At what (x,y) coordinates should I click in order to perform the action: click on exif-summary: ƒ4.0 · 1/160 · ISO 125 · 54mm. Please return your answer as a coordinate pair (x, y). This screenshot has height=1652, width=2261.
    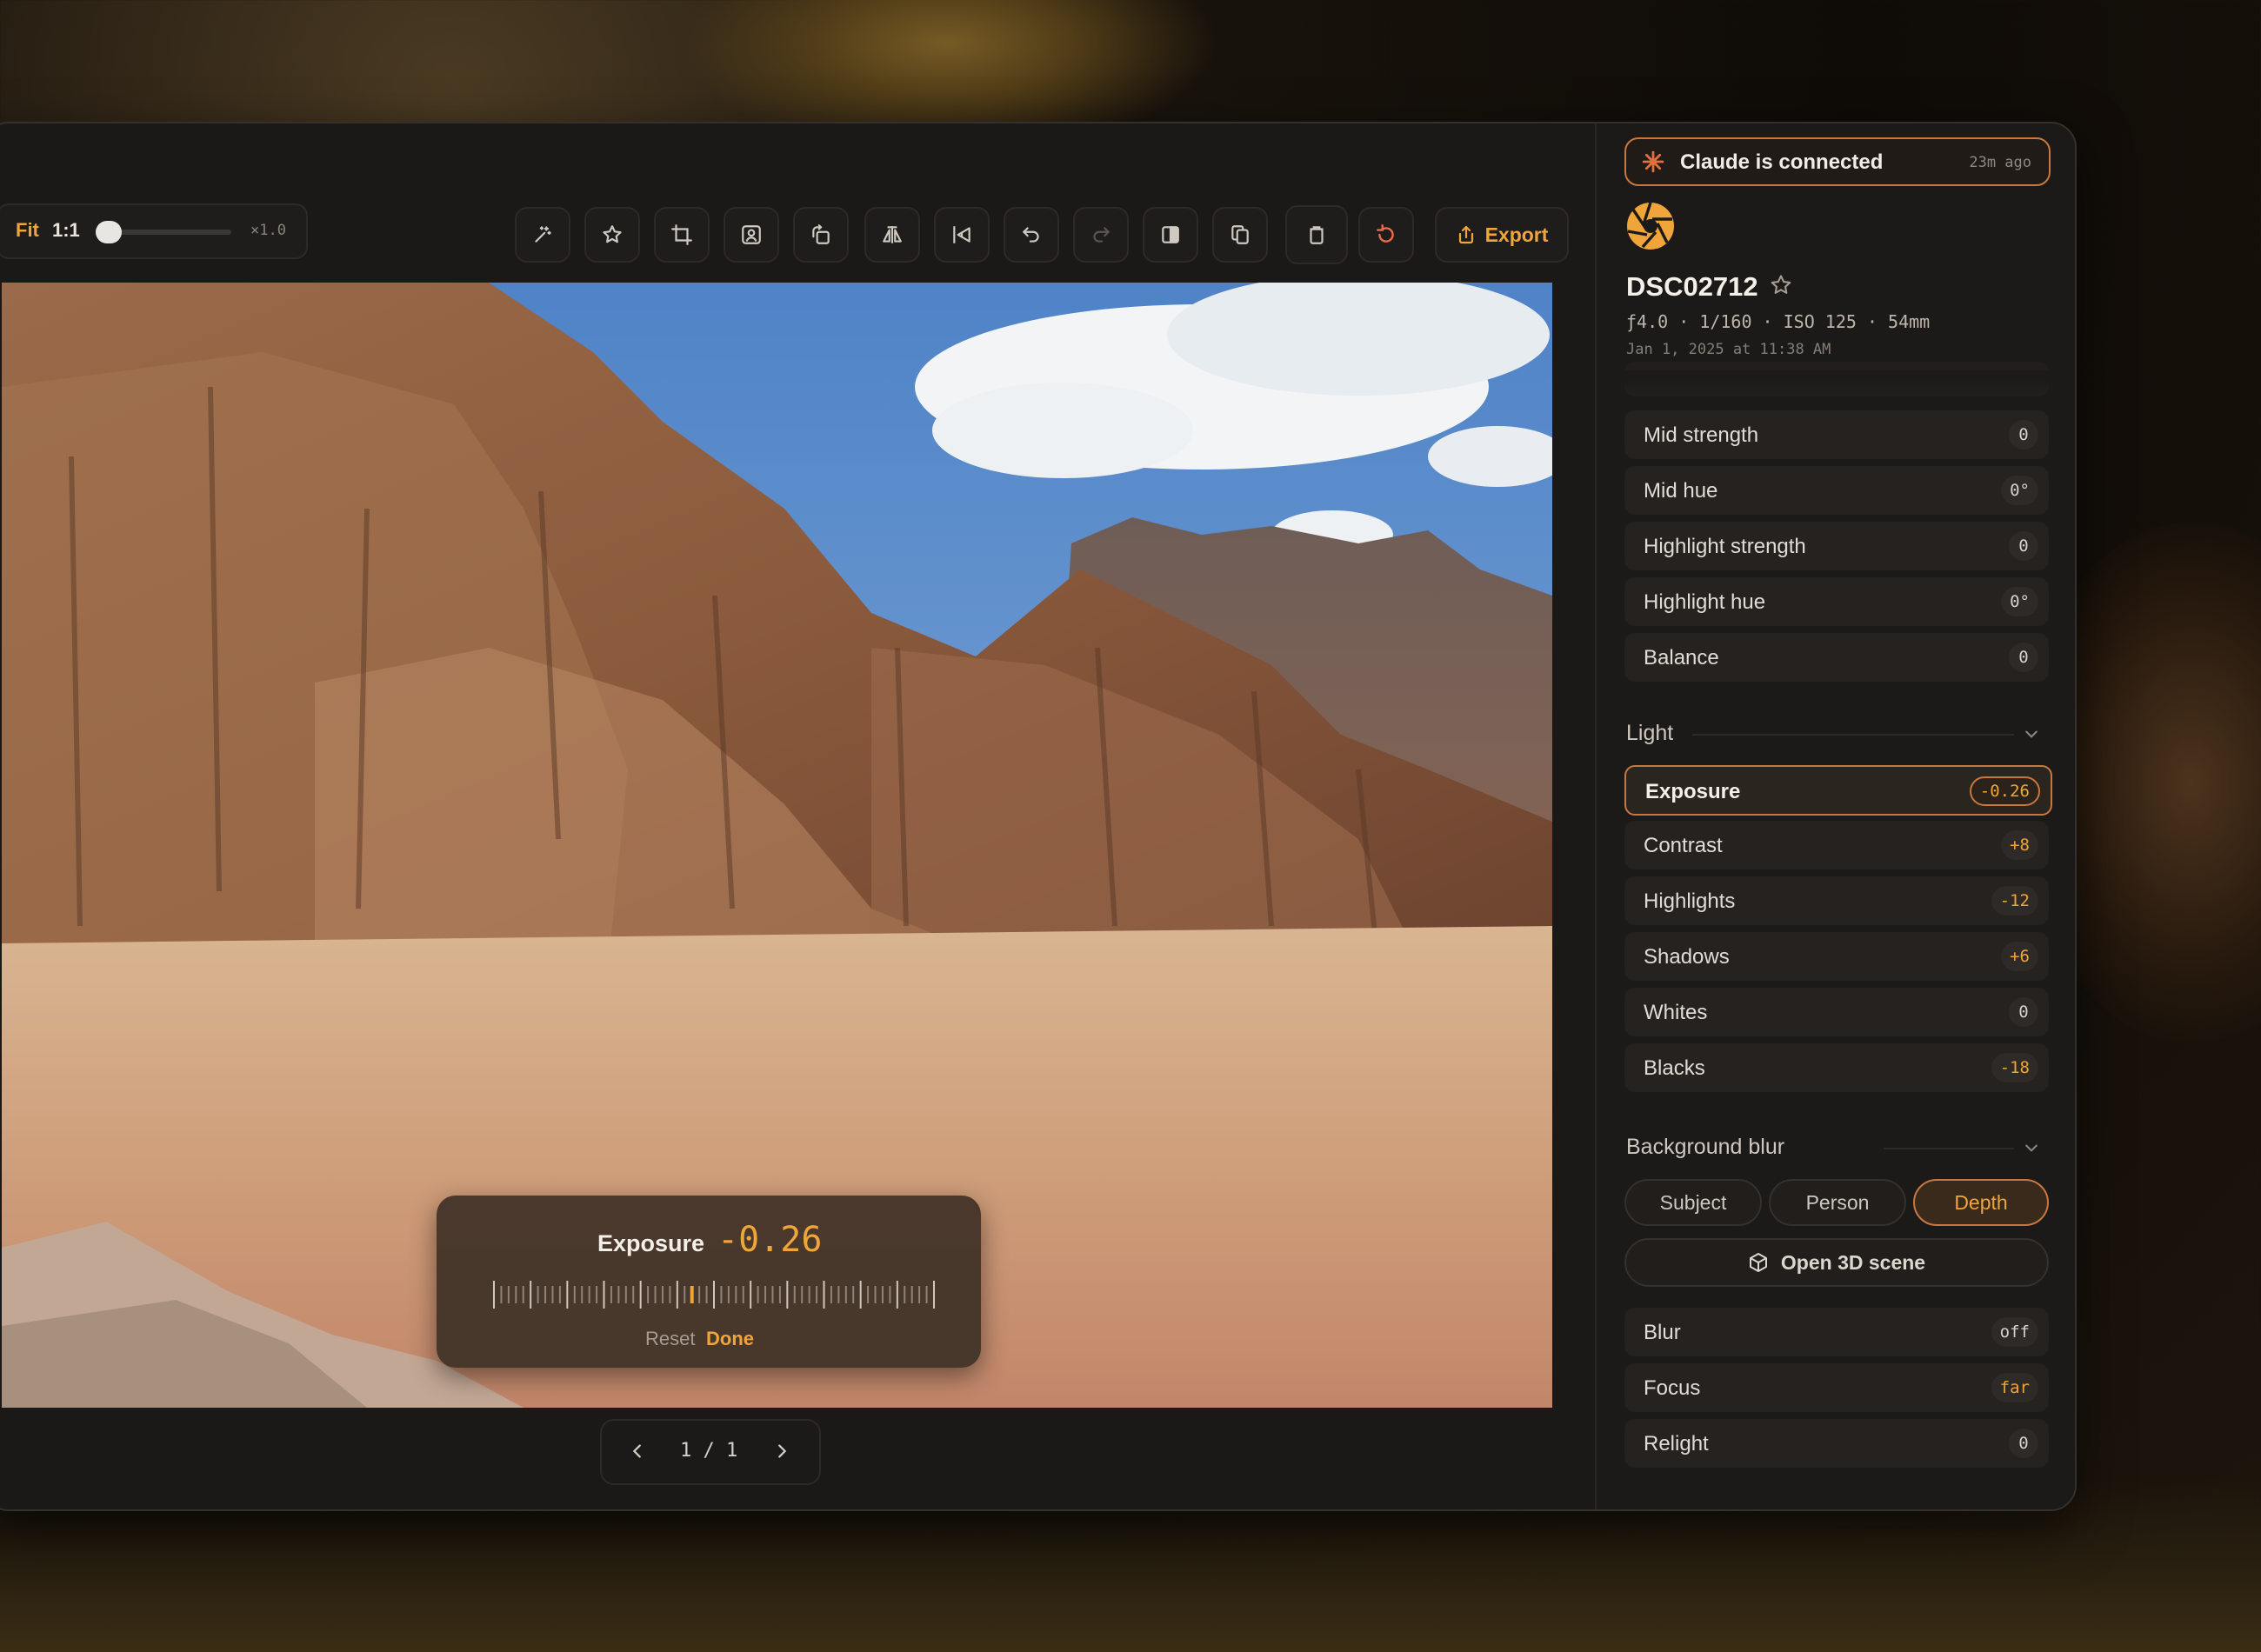
    Looking at the image, I should click on (1778, 321).